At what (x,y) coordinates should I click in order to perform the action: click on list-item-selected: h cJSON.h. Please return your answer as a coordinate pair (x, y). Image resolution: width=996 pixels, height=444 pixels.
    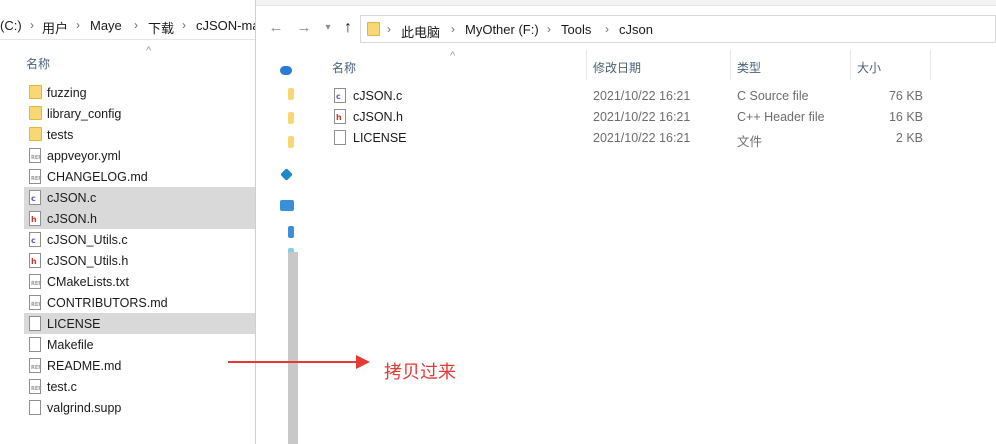
    Looking at the image, I should click on (141, 218).